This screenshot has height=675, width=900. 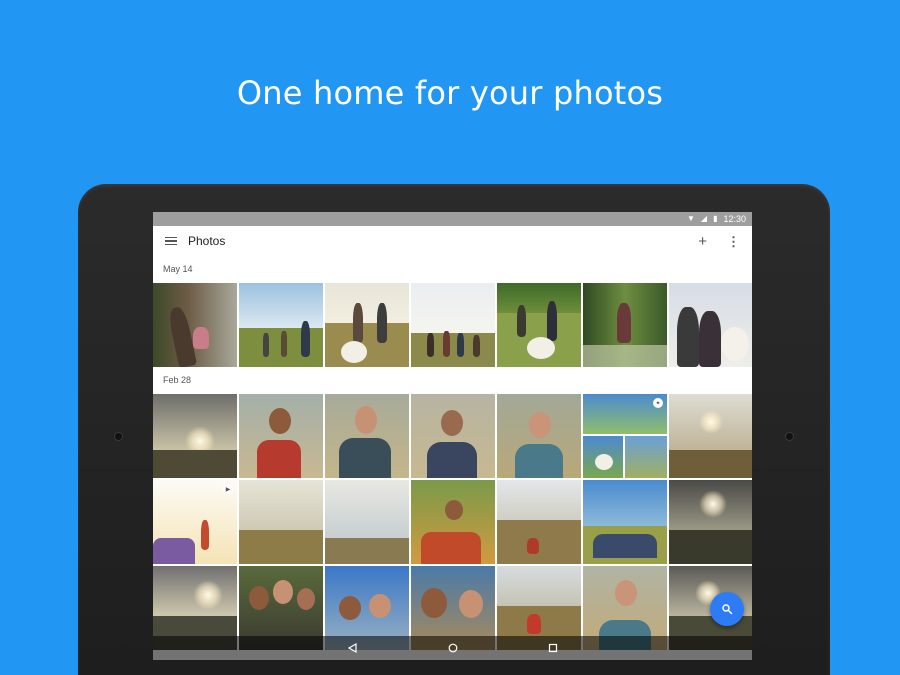 I want to click on menu-icon, so click(x=171, y=241).